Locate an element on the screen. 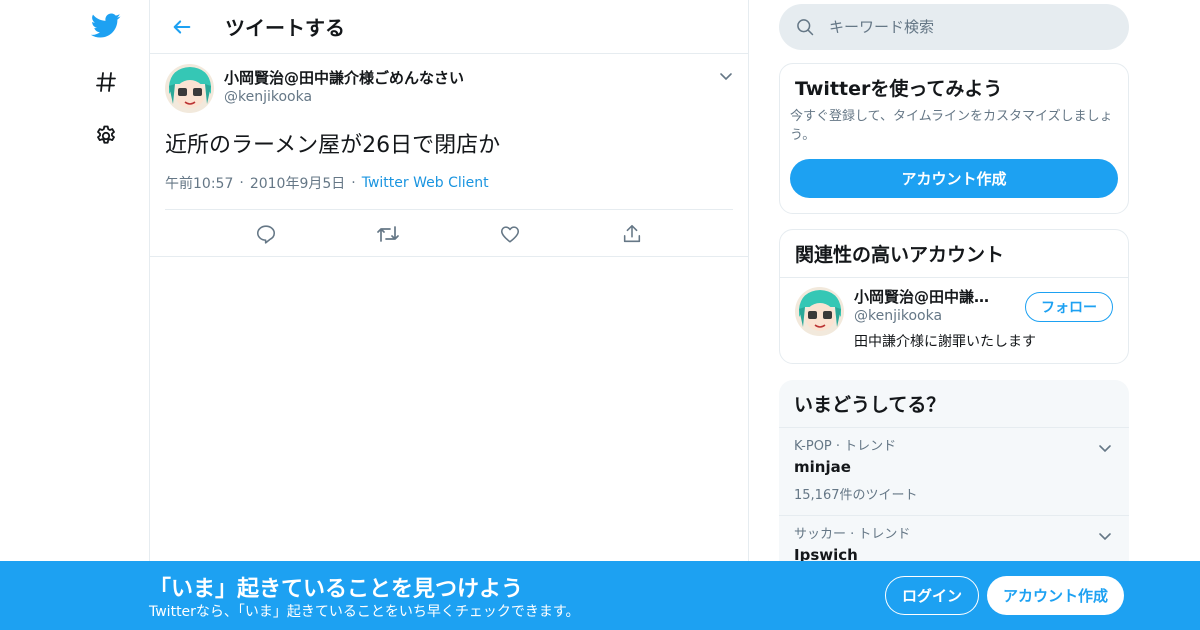  gear-icon is located at coordinates (106, 134).